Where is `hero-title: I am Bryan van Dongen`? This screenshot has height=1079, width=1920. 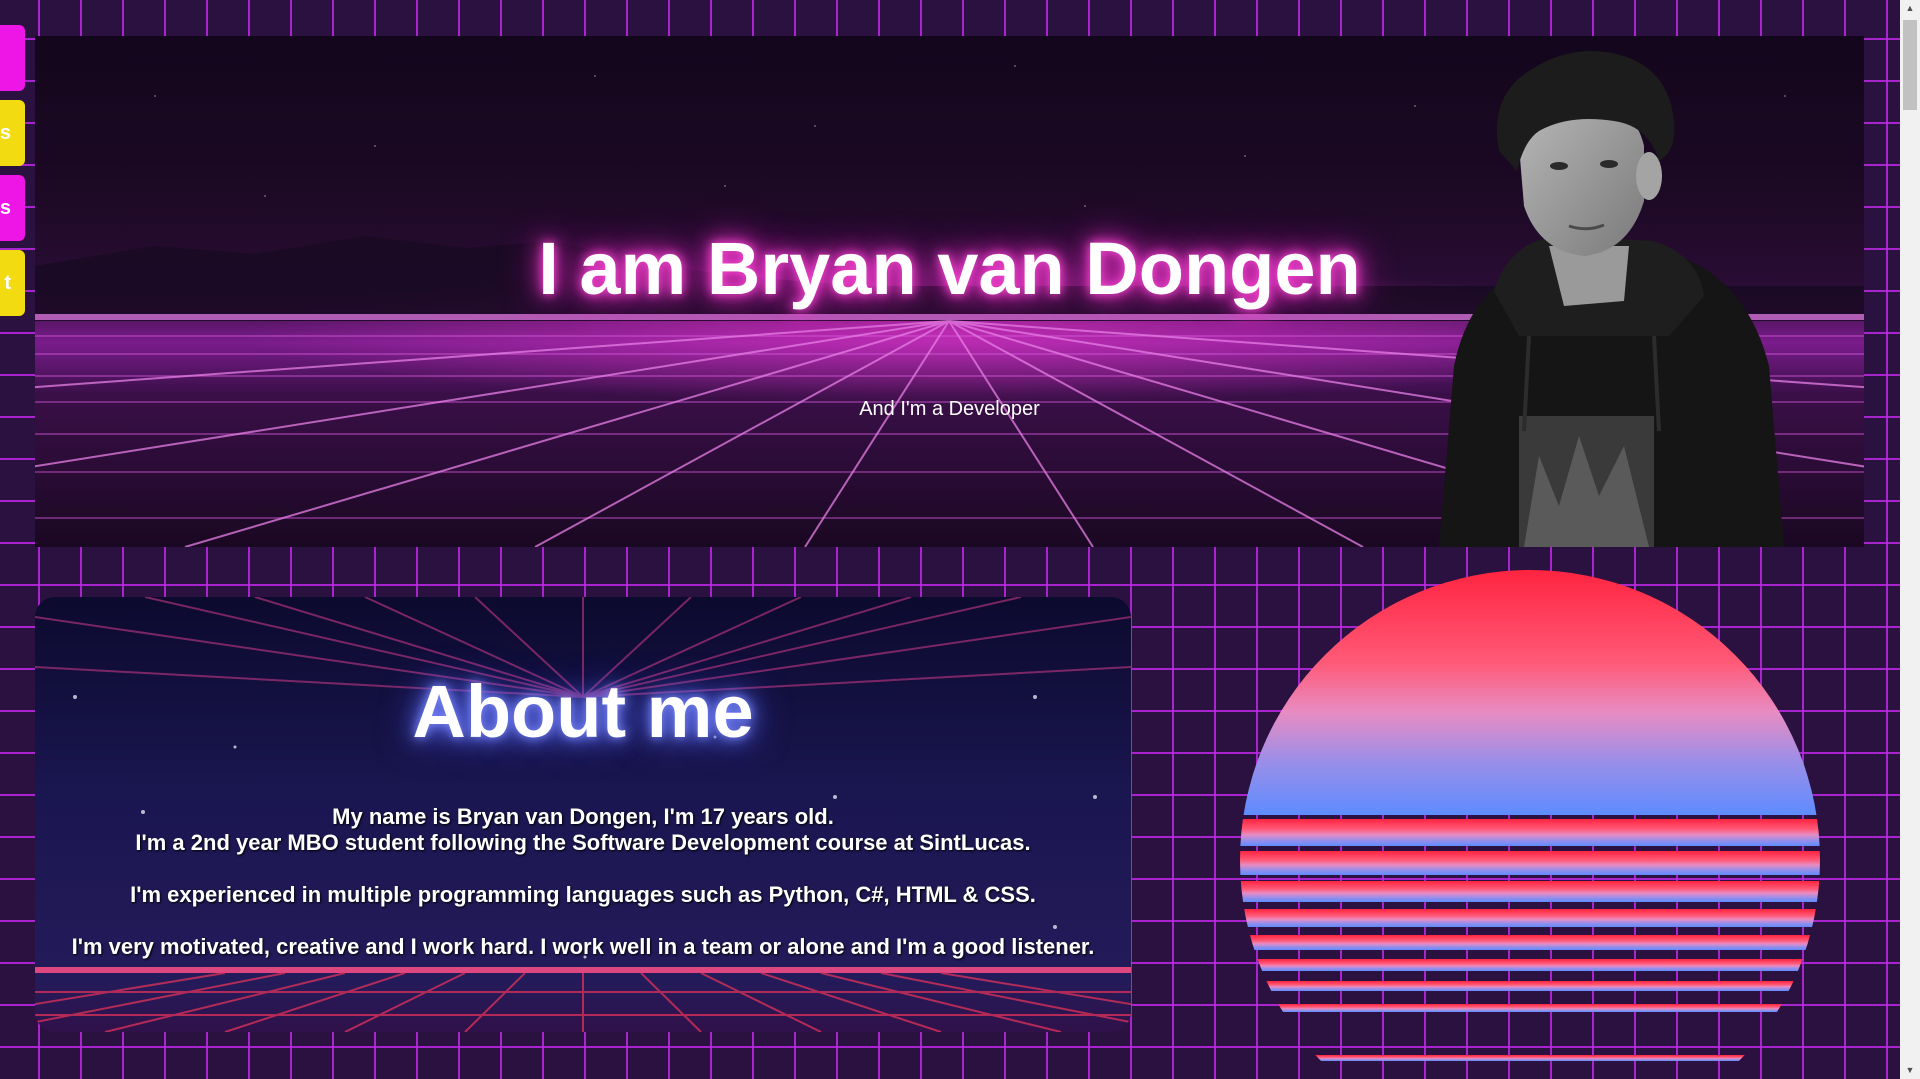
hero-title: I am Bryan van Dongen is located at coordinates (949, 268).